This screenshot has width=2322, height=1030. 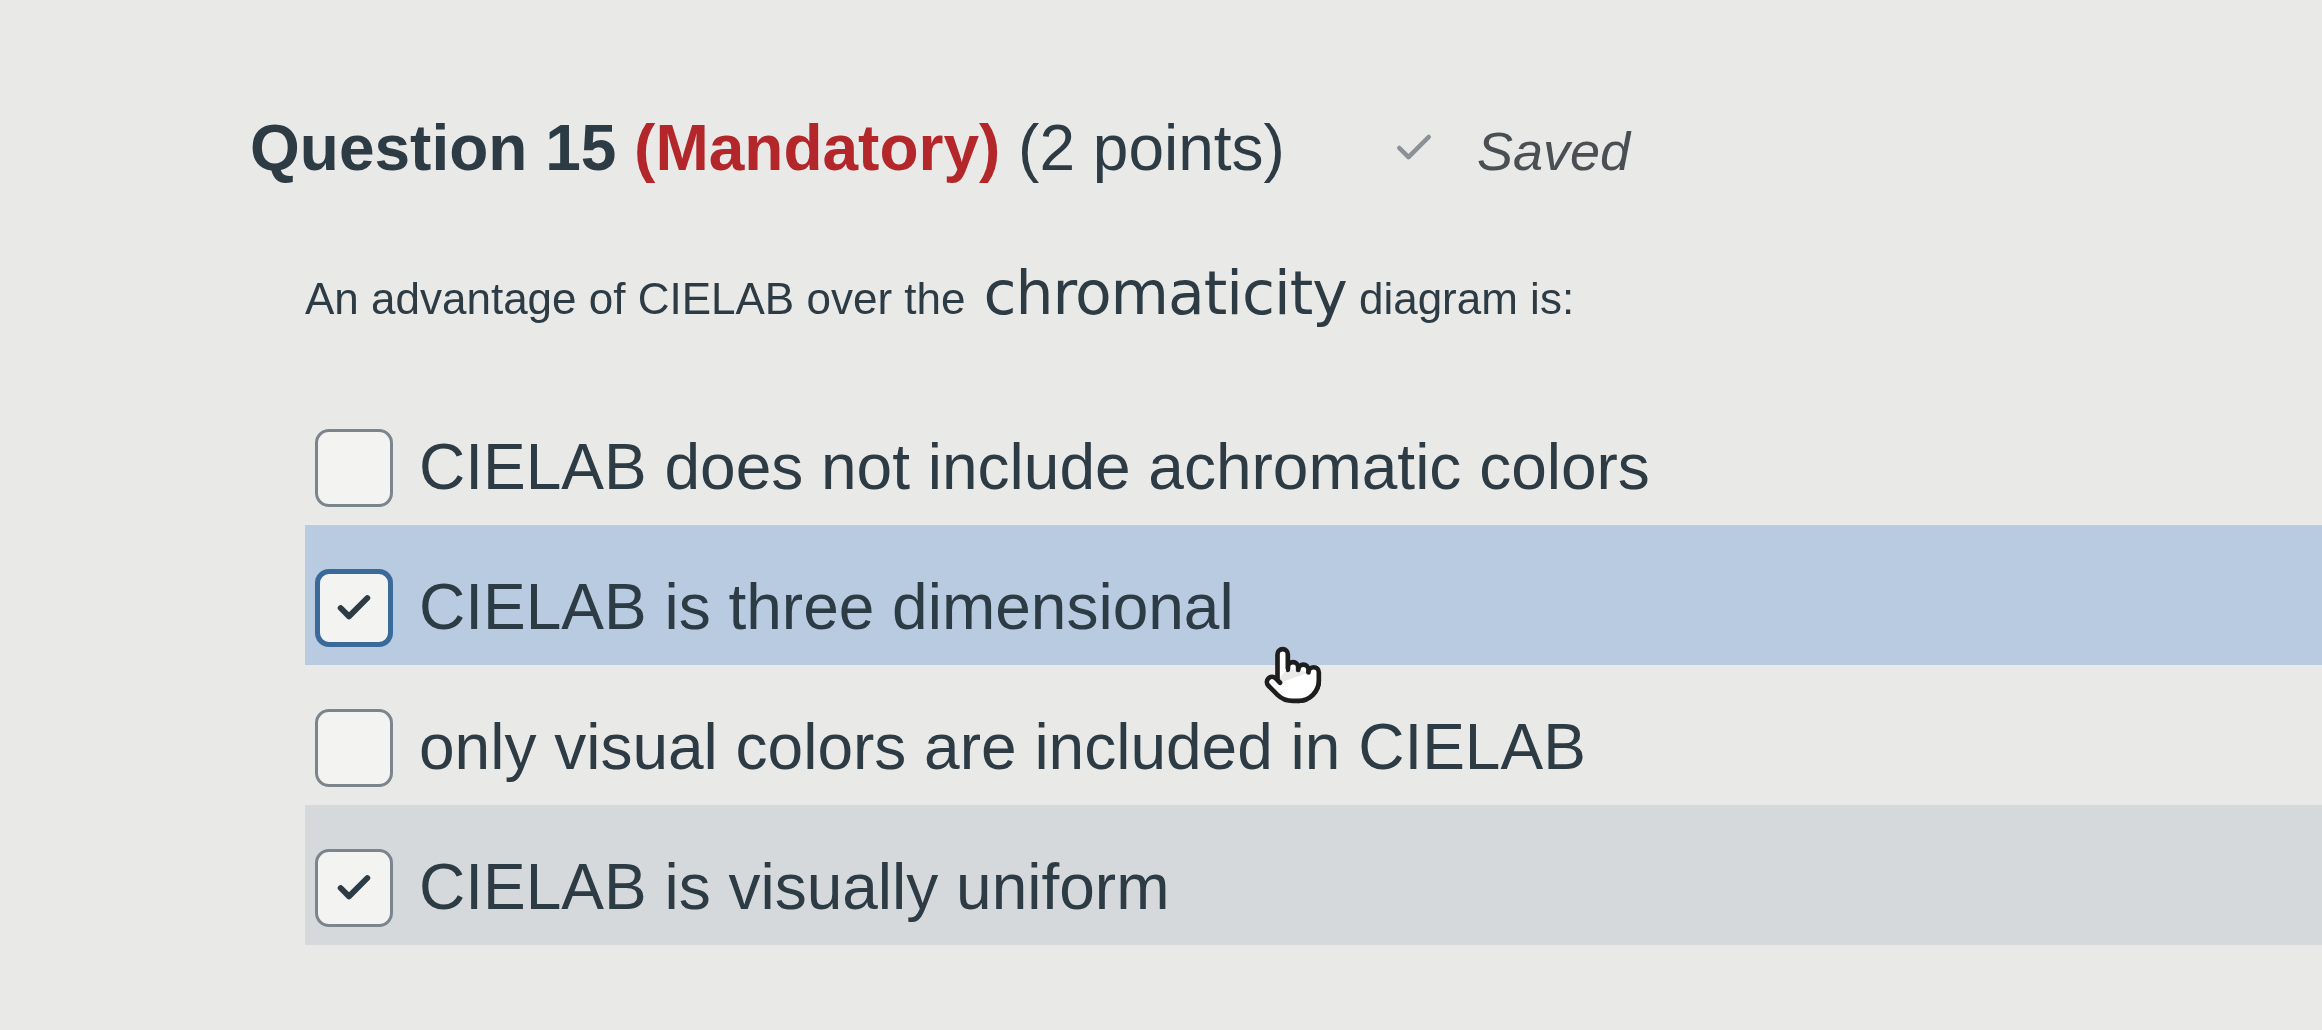 I want to click on answer-text: only visual colors are included in CIELAB, so click(x=1002, y=748).